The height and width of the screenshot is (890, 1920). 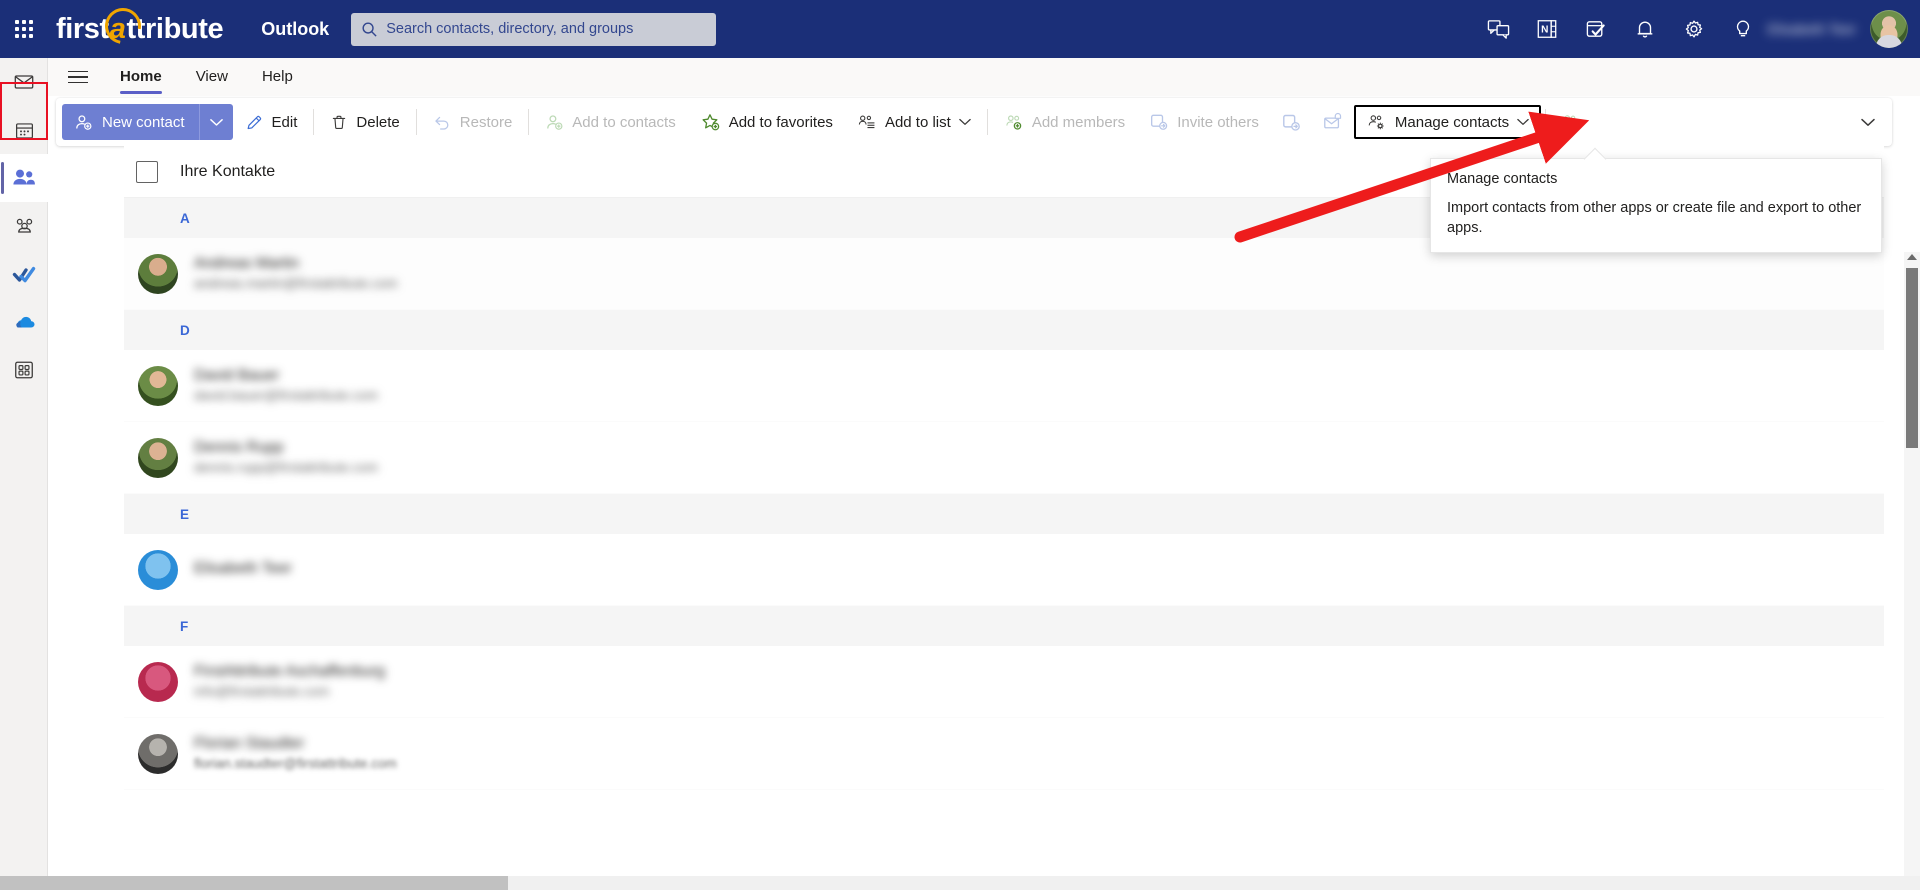 I want to click on header-icon-group: N Elisabeth Teer, so click(x=1697, y=29).